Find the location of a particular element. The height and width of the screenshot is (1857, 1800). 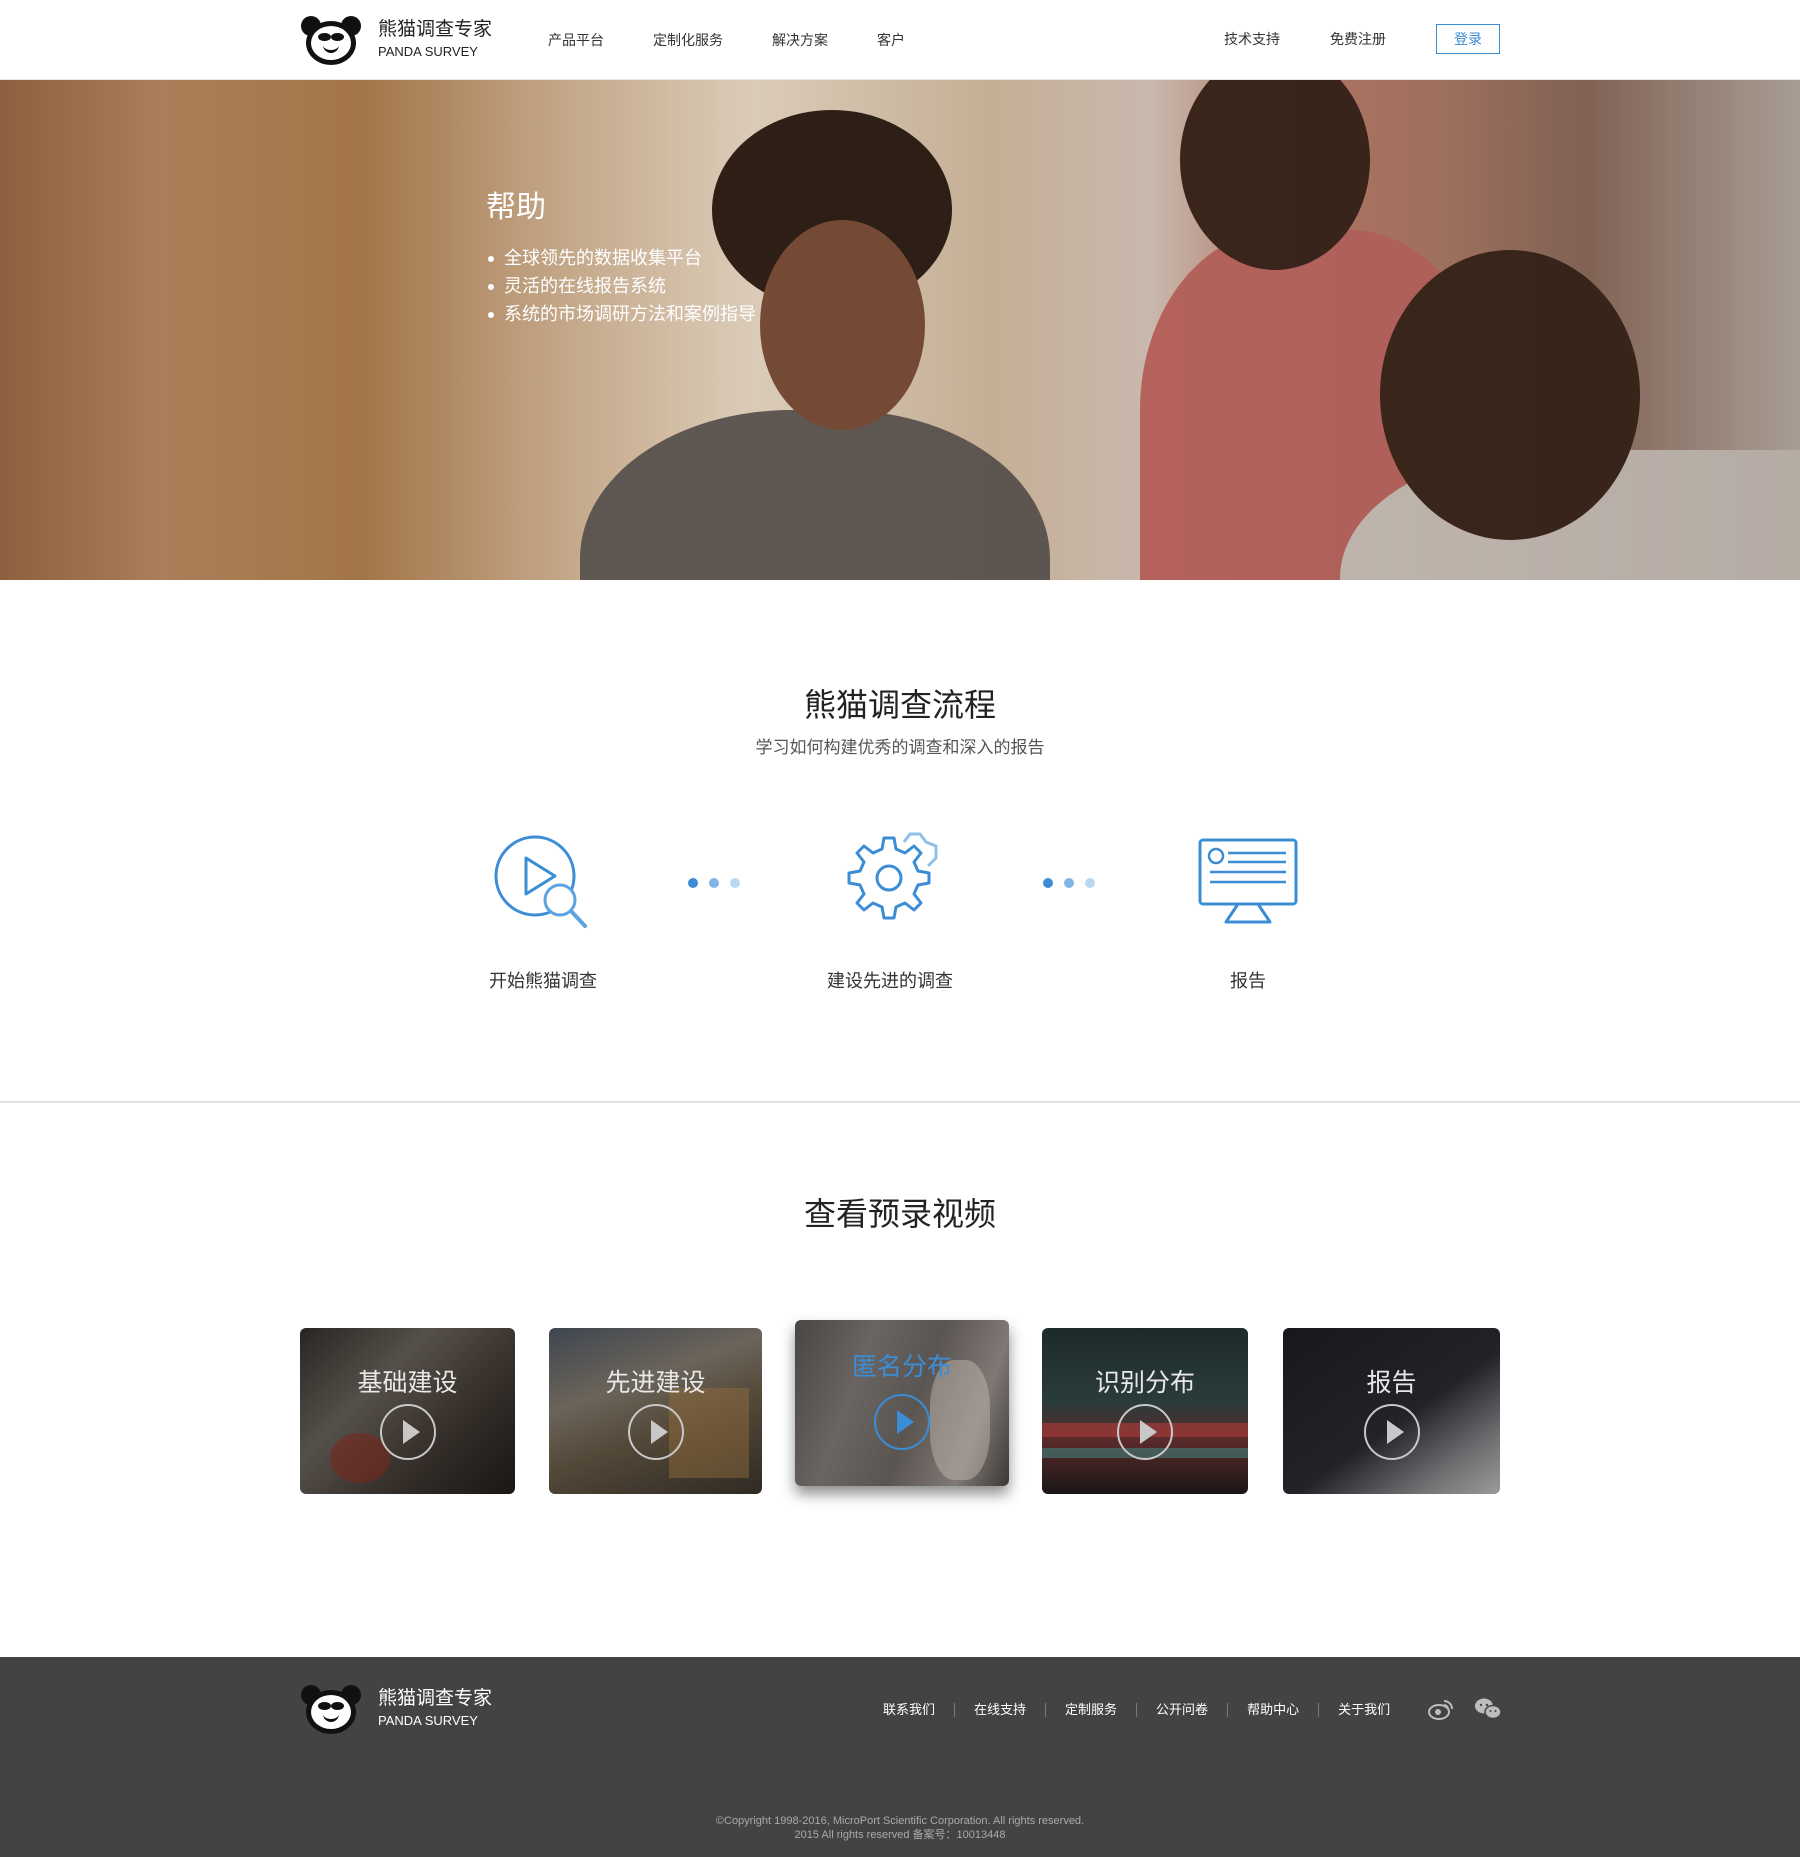

video-card-anonymous: 匿名分布 is located at coordinates (902, 1403).